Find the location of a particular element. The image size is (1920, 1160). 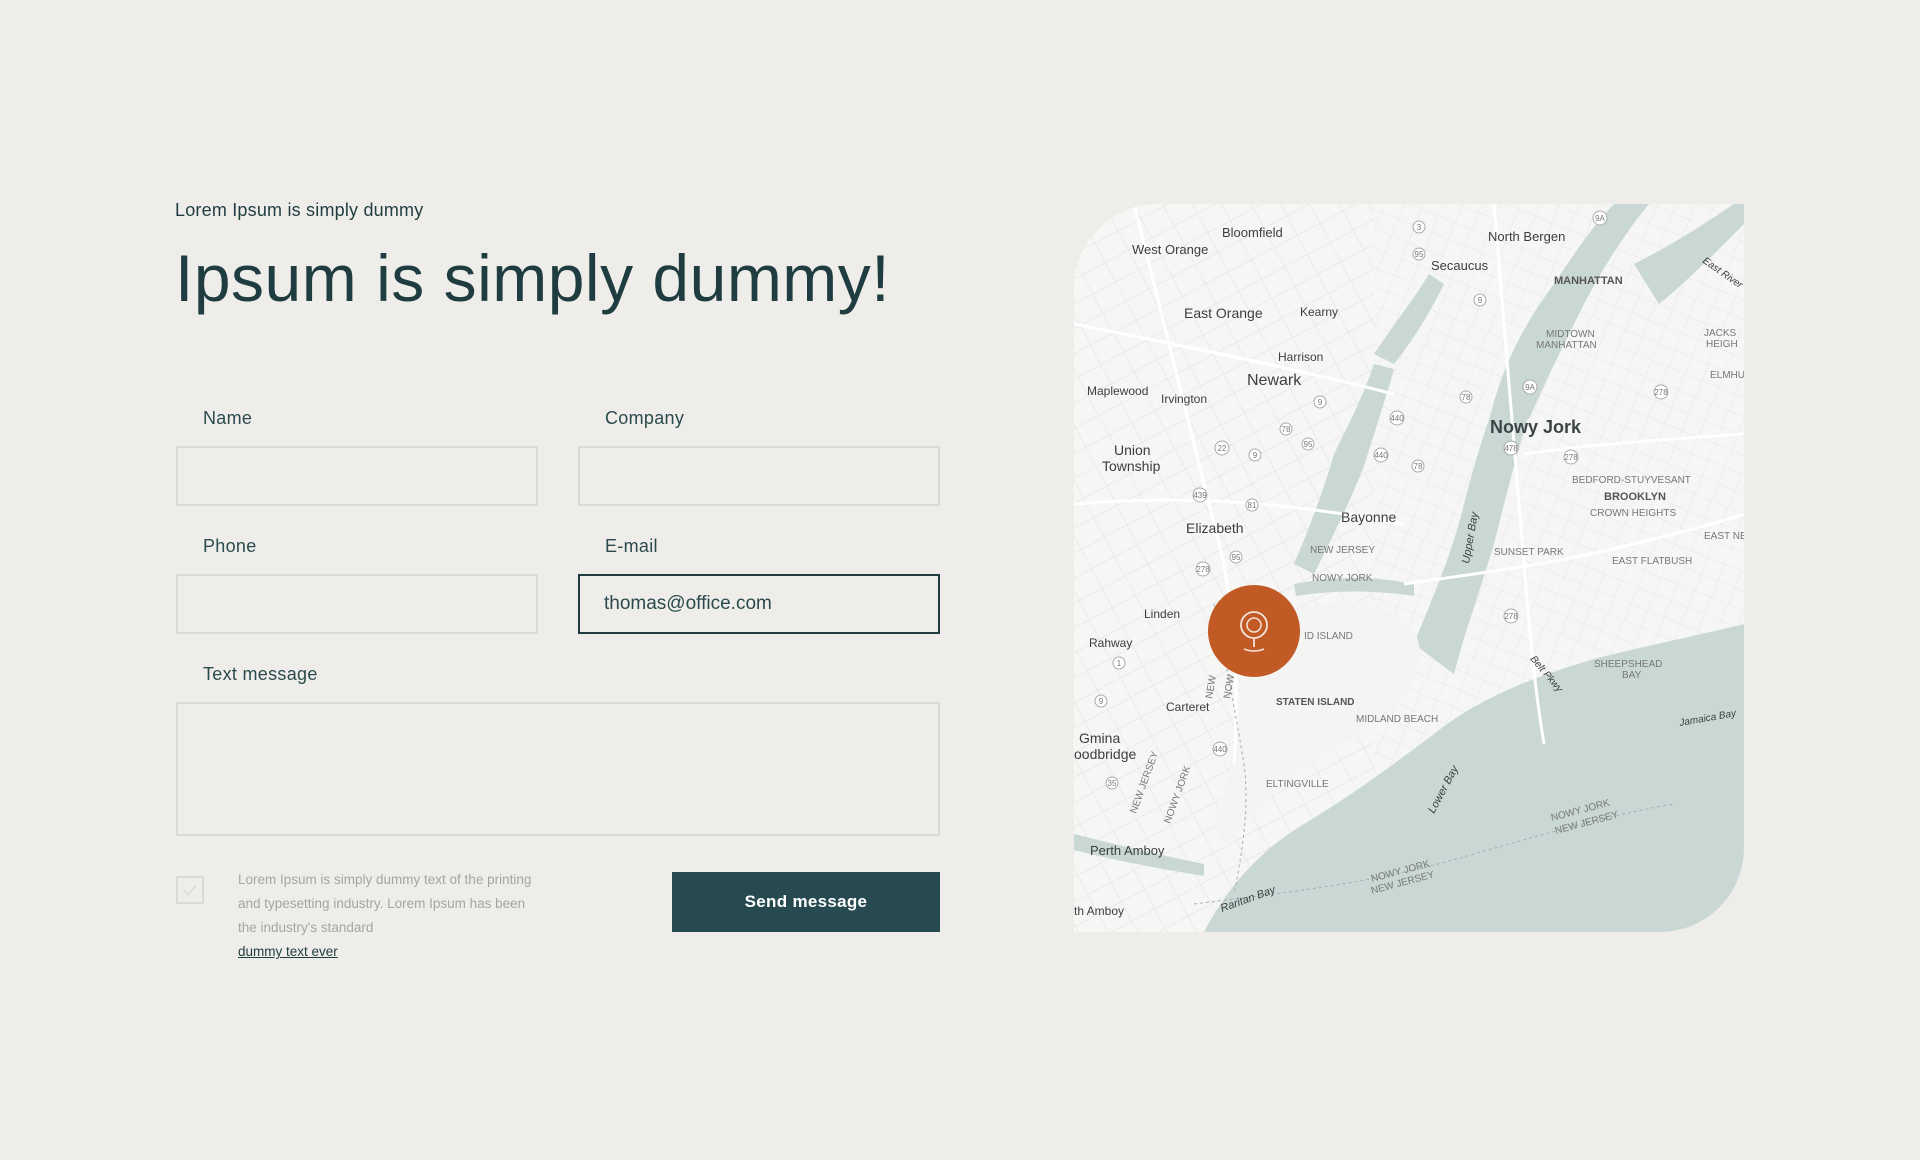

svg-text: 440 is located at coordinates (1220, 749).